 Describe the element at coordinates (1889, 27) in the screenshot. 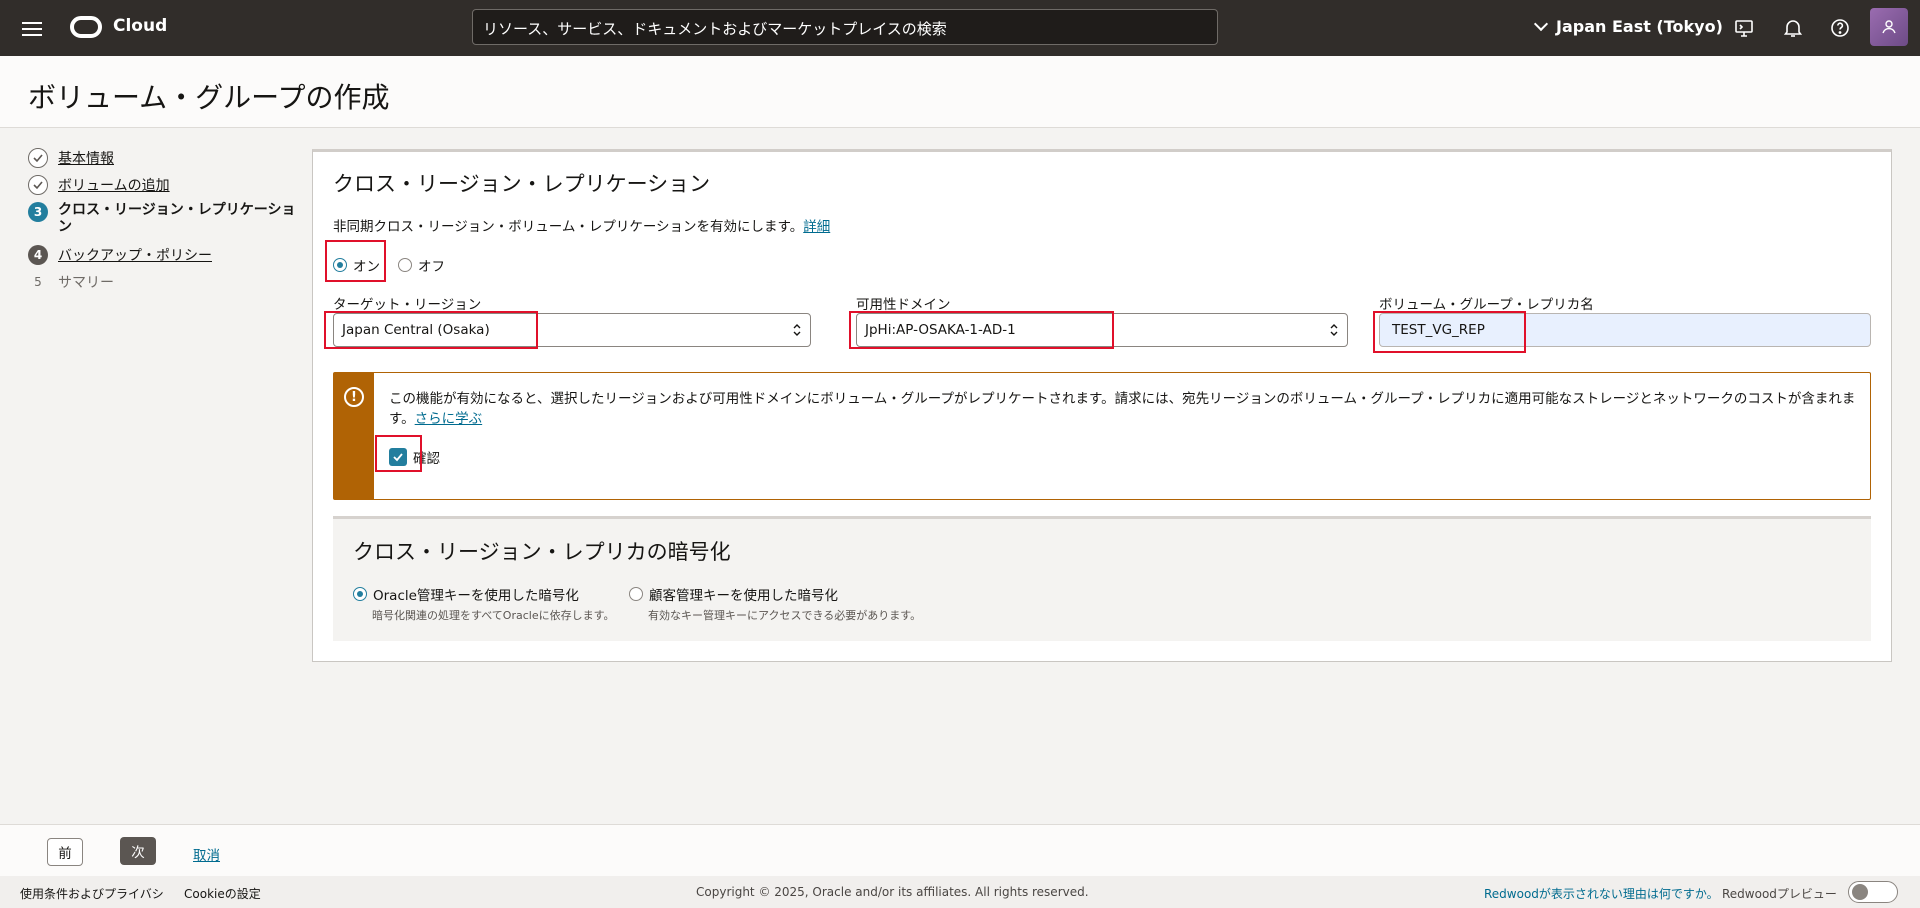

I see `avatar` at that location.